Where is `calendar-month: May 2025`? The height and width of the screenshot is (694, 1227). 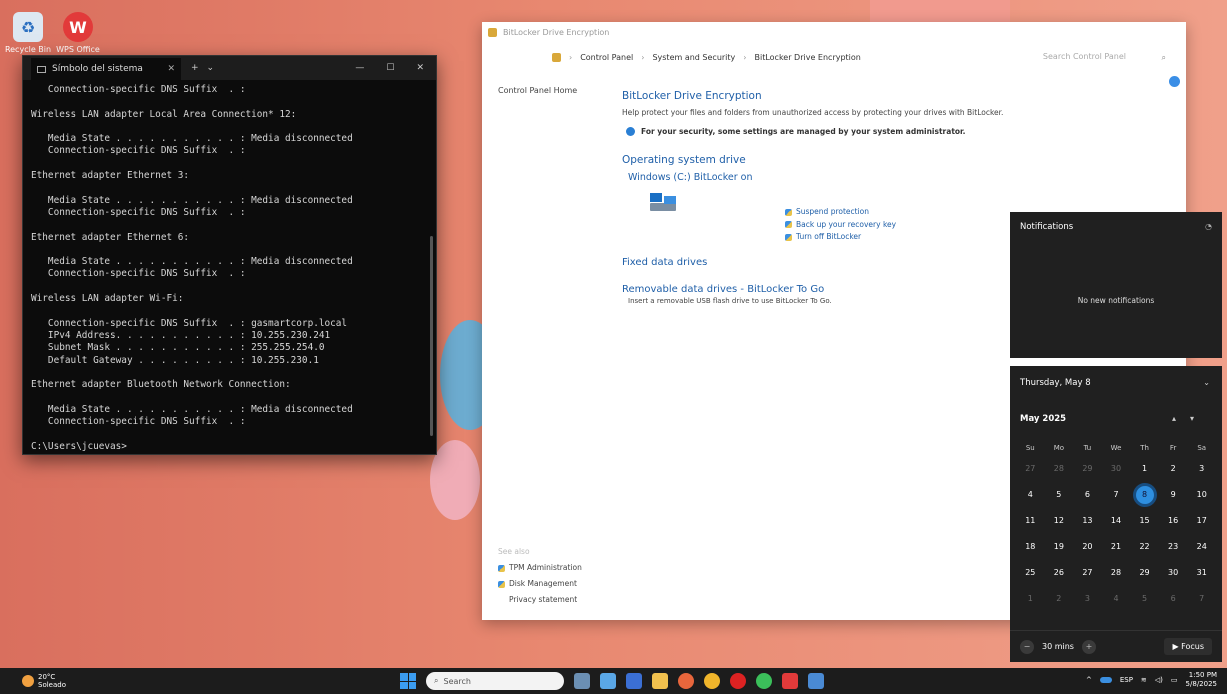
calendar-month: May 2025 is located at coordinates (1043, 419).